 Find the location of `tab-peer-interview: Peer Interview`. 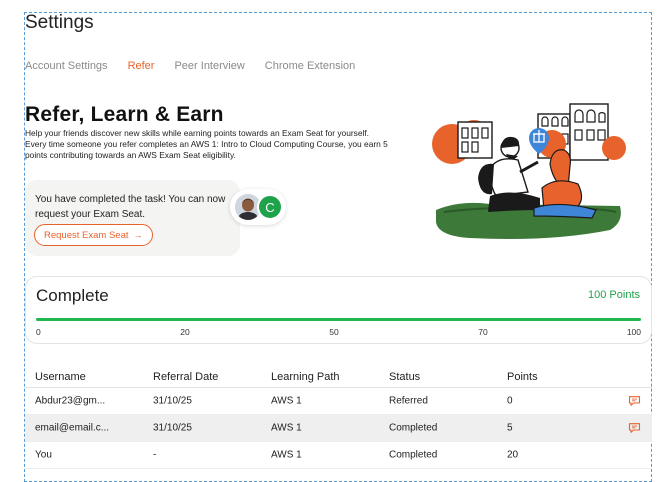

tab-peer-interview: Peer Interview is located at coordinates (209, 66).